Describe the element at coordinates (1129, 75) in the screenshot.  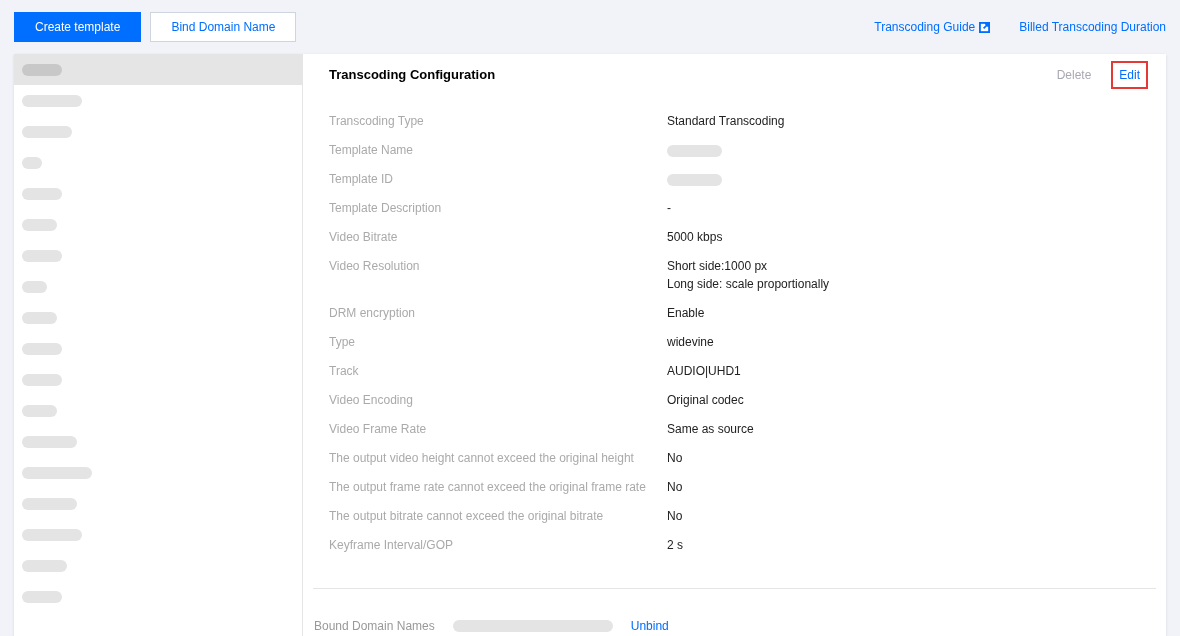
I see `action-link: Edit` at that location.